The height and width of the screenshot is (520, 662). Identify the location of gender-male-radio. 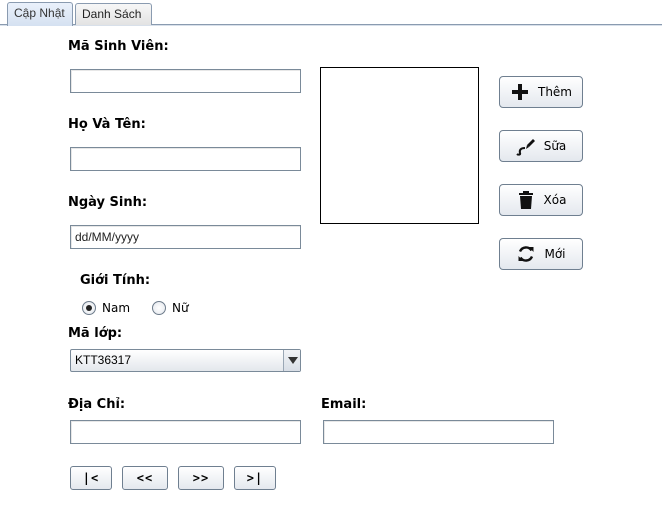
(89, 308).